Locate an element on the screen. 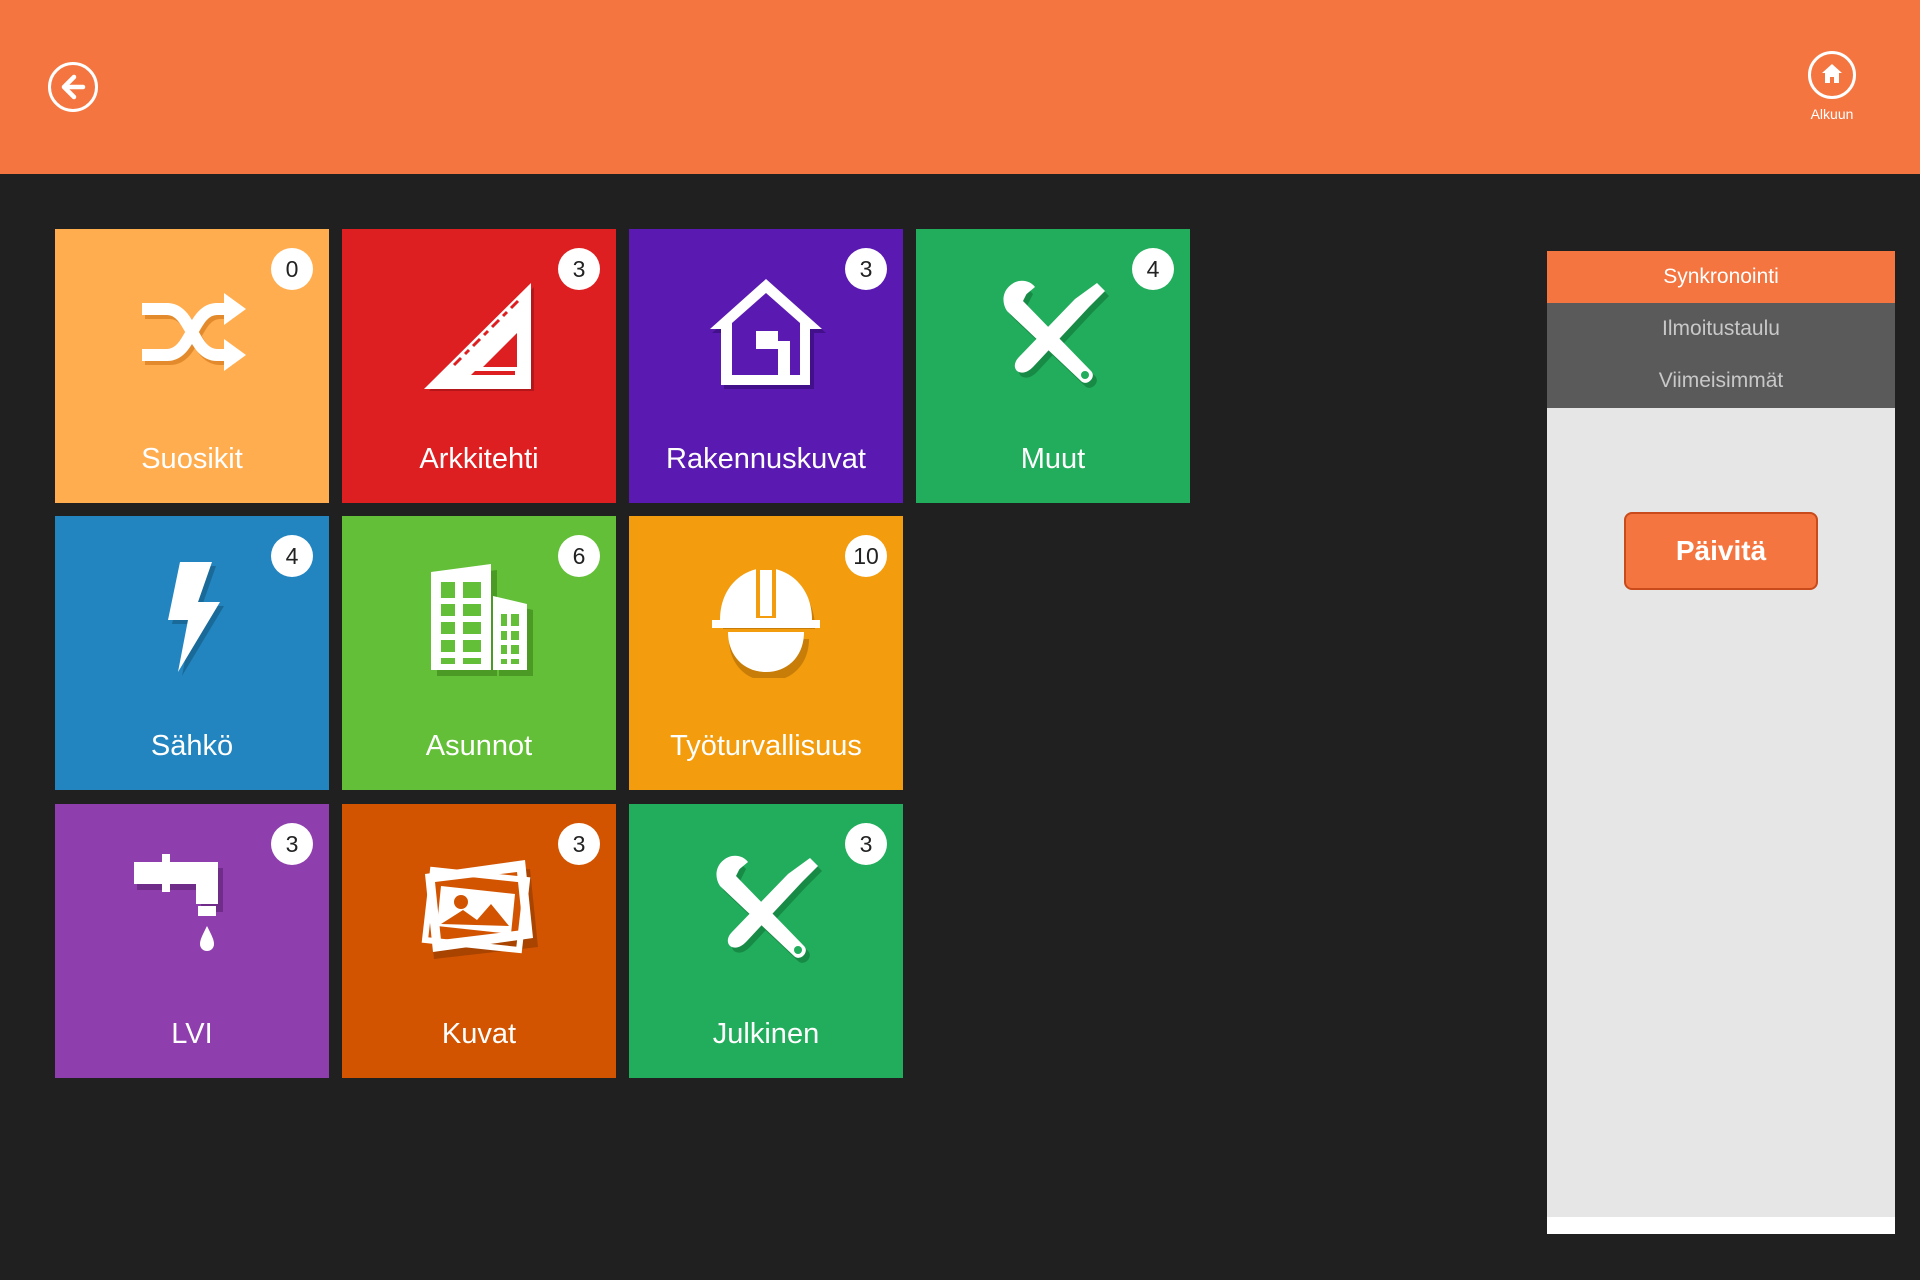 The image size is (1920, 1280). set-square-icon is located at coordinates (479, 337).